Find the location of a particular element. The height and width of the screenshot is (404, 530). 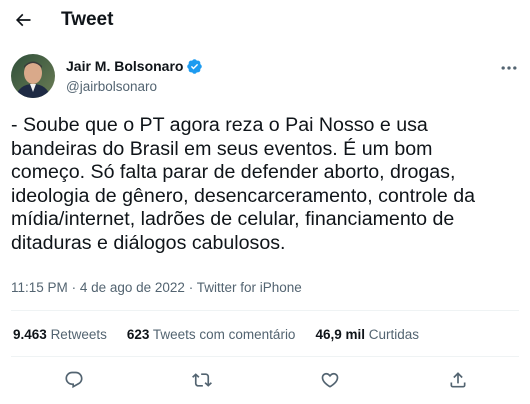

arrow-left-icon is located at coordinates (23, 20).